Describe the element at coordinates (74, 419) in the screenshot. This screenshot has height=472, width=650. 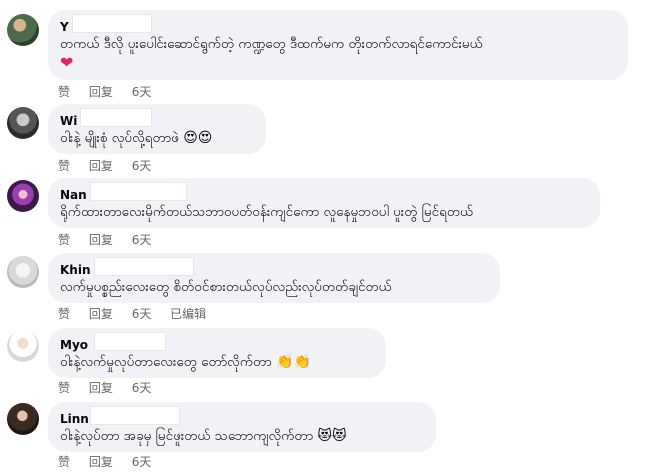
I see `commenter-name: Linn` at that location.